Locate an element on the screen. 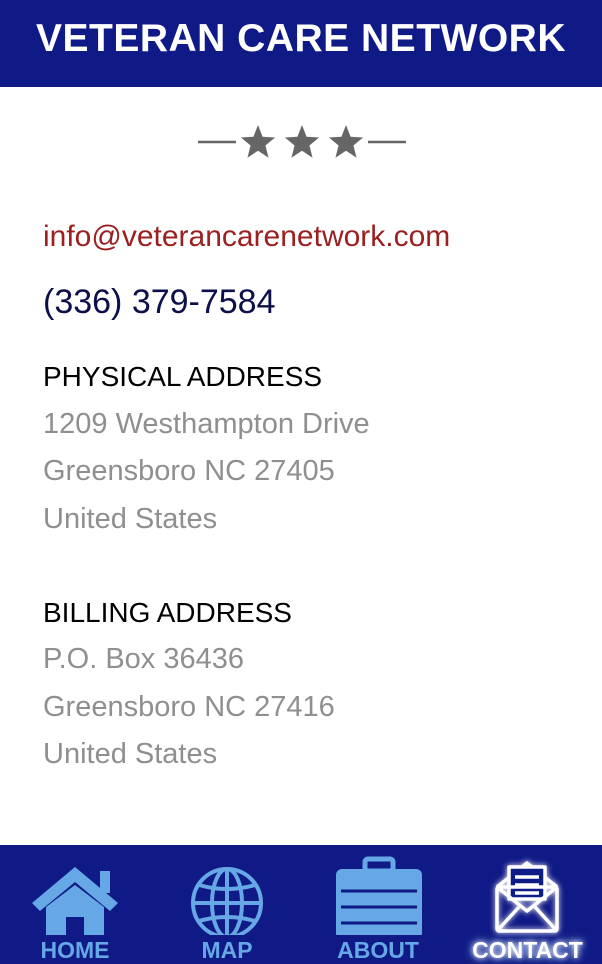  star-divider is located at coordinates (302, 141).